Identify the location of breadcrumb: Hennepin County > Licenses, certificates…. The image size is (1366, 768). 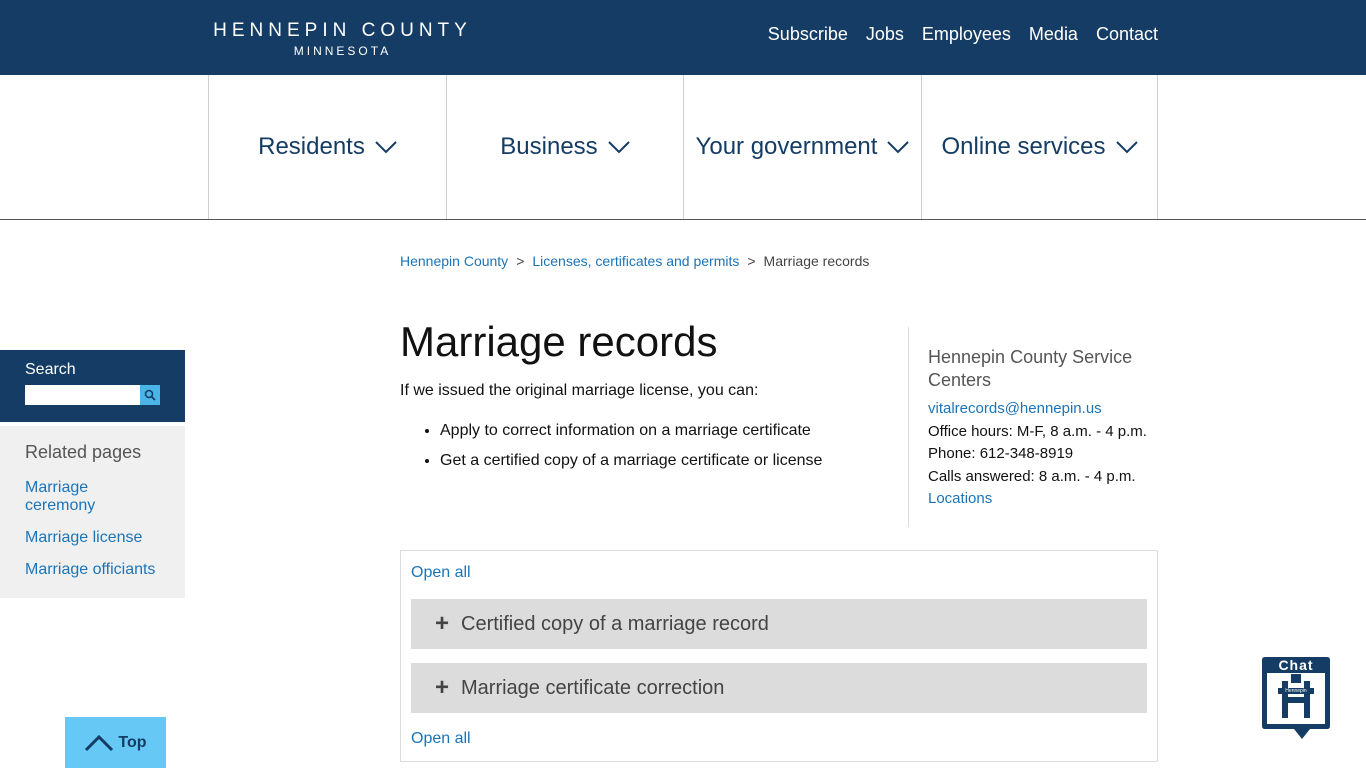
(634, 261).